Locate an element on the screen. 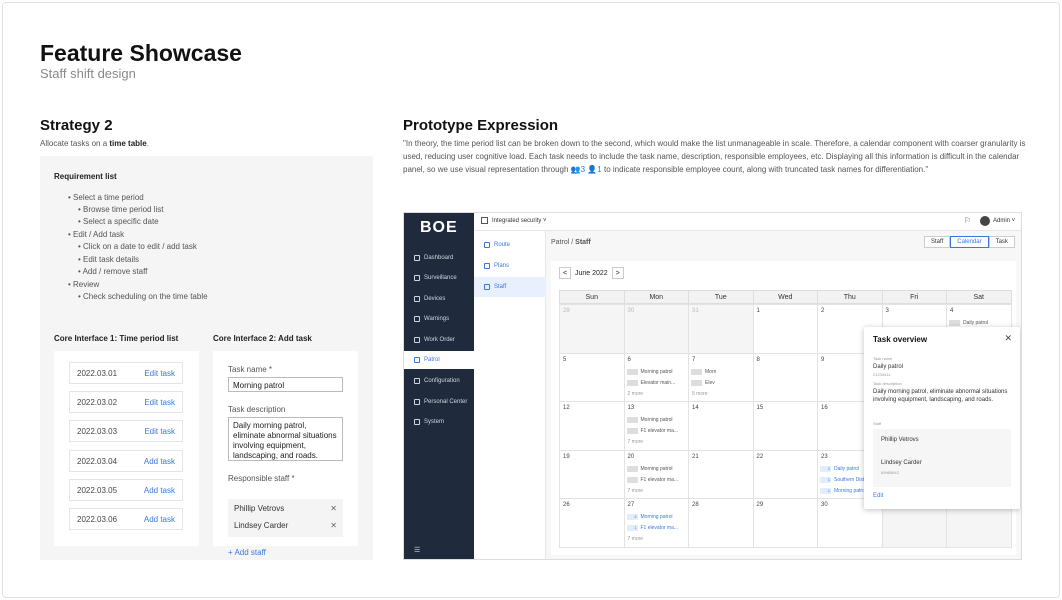 The width and height of the screenshot is (1062, 600). calendar-day-cell: 20 Morning patrol F1 elevator ma... 7 more is located at coordinates (656, 474).